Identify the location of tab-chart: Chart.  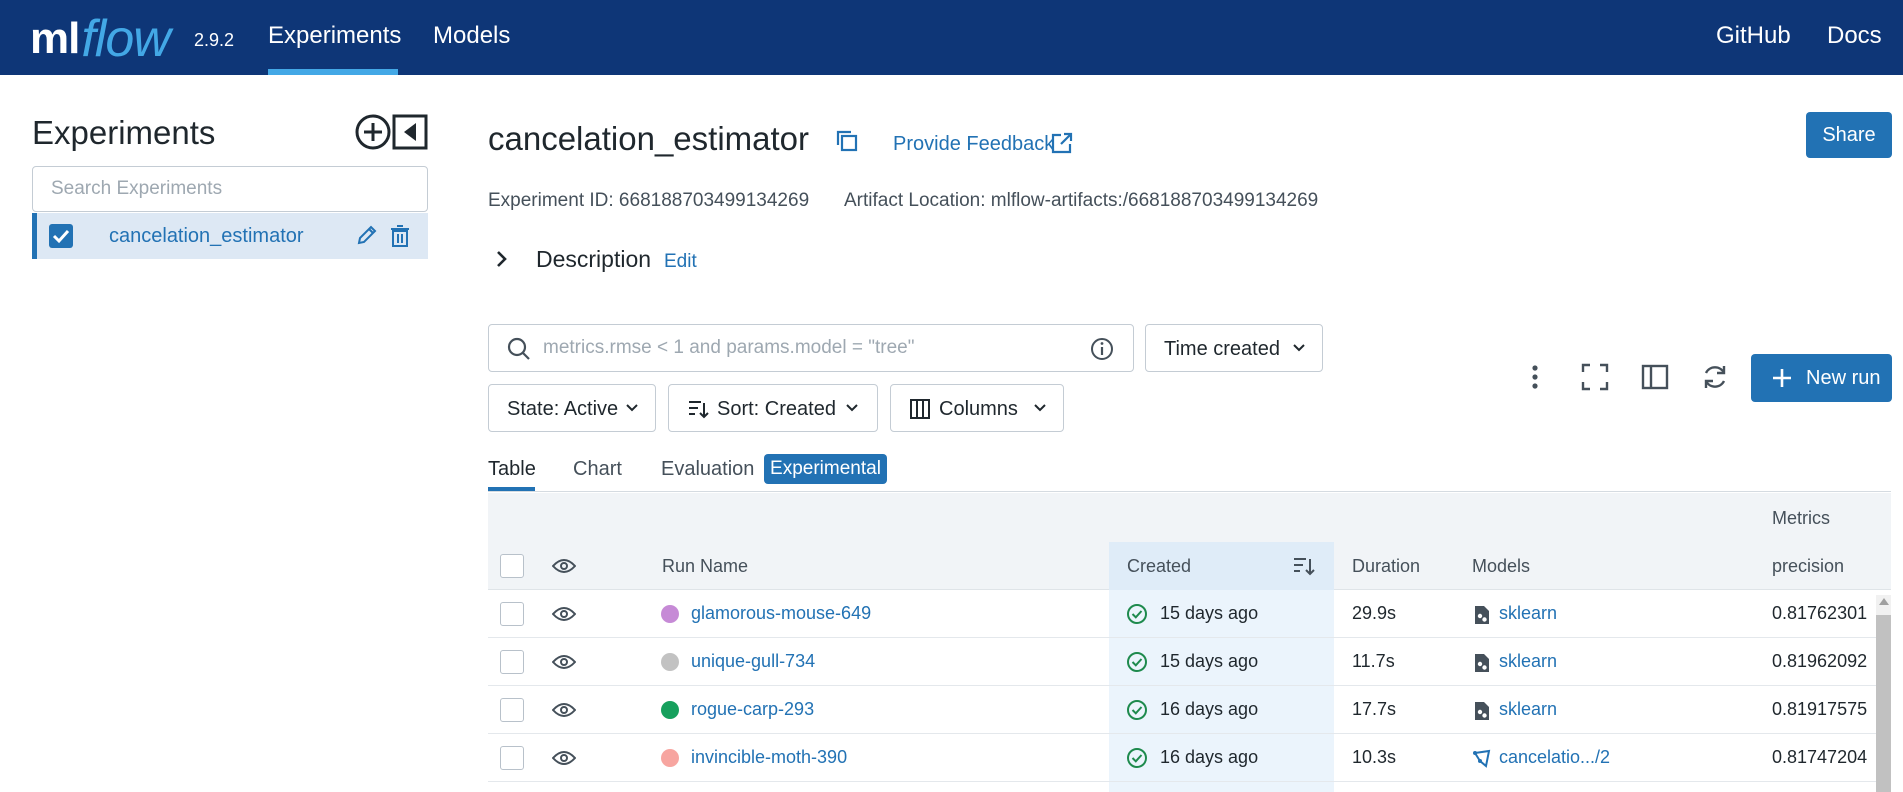
(597, 469).